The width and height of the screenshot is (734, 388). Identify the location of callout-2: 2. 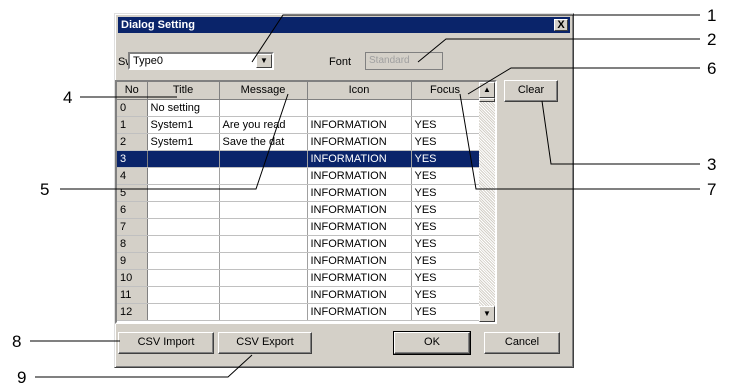
(712, 39).